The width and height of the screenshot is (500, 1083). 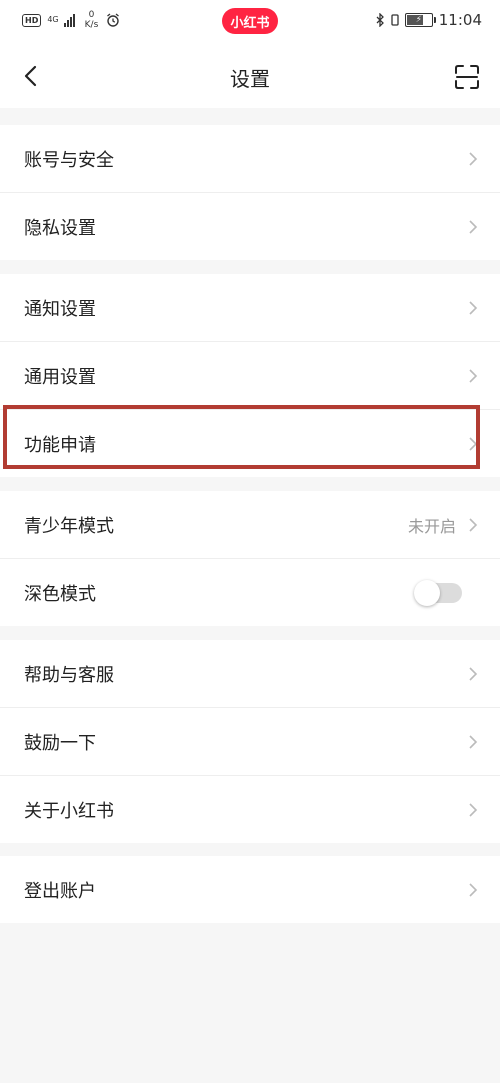 I want to click on settings-group-account: 账号与安全 隐私设置, so click(x=250, y=192).